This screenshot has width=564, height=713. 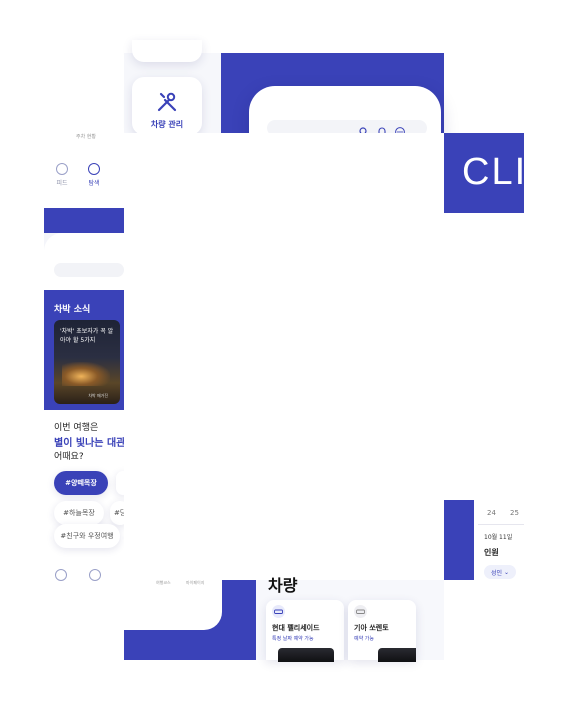 I want to click on people-label: 인원, so click(x=491, y=552).